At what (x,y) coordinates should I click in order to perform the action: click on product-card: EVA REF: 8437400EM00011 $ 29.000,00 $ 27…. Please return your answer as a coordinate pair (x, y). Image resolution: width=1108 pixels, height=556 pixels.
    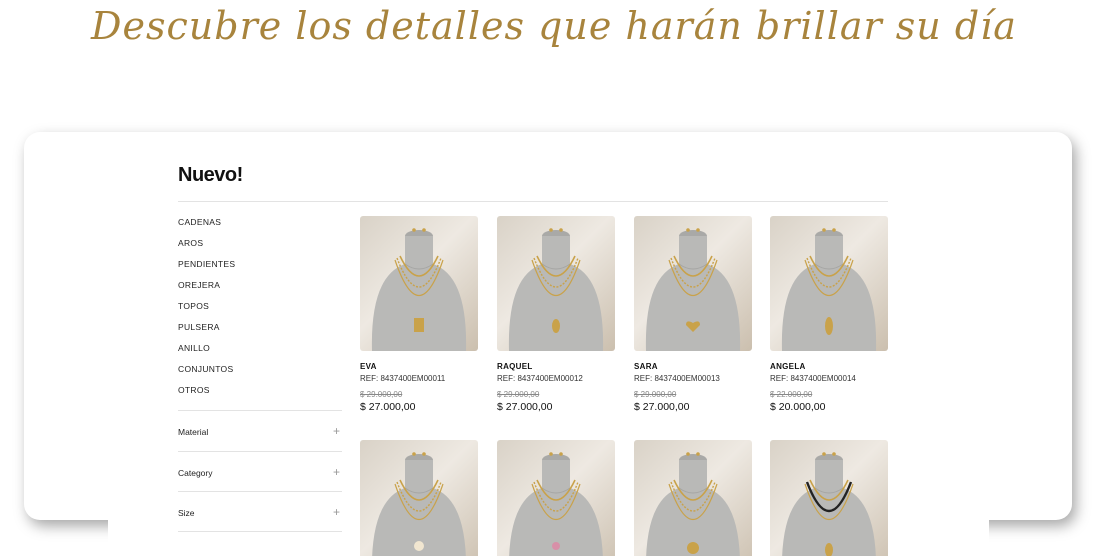
    Looking at the image, I should click on (419, 314).